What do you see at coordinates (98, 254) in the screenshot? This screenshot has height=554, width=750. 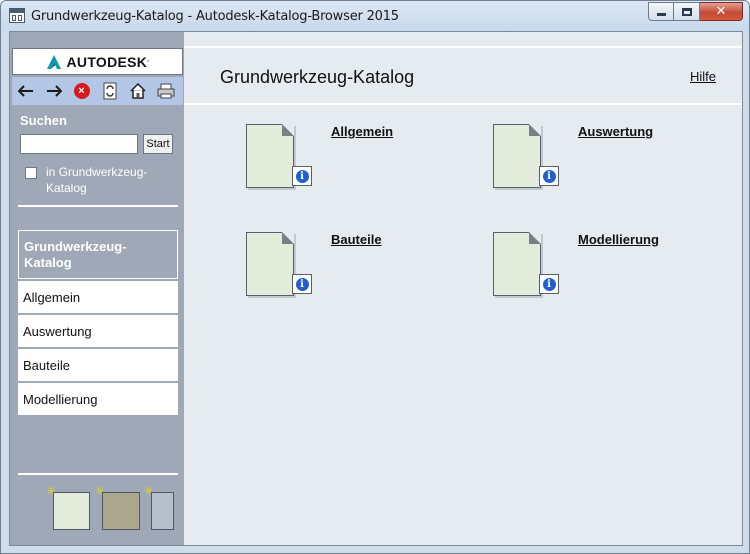 I see `sidebar-item-catalog: Grundwerkzeug-Katalog` at bounding box center [98, 254].